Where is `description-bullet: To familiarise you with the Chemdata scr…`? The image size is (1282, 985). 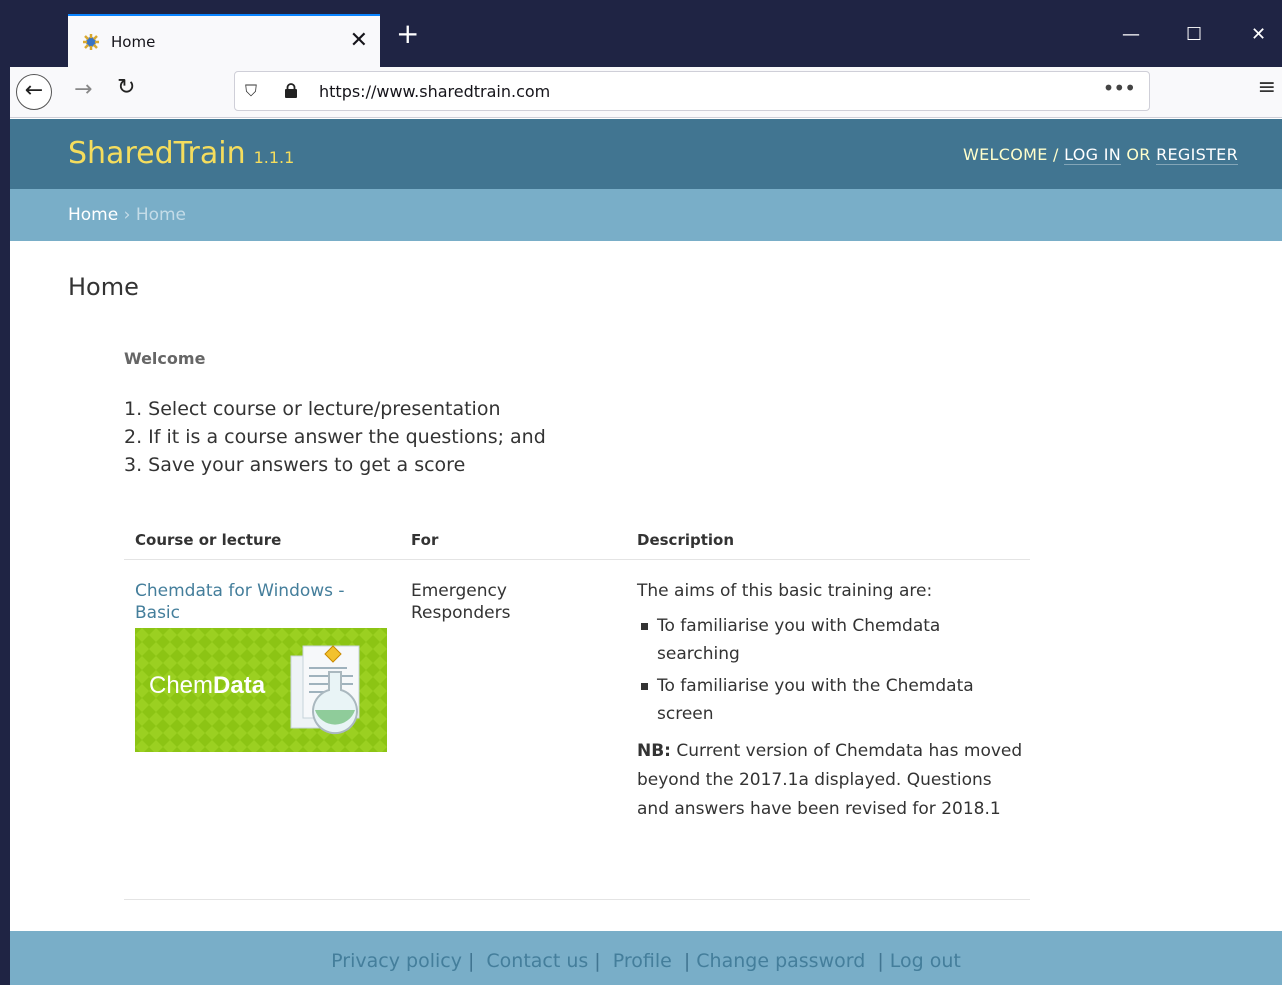 description-bullet: To familiarise you with the Chemdata scr… is located at coordinates (832, 700).